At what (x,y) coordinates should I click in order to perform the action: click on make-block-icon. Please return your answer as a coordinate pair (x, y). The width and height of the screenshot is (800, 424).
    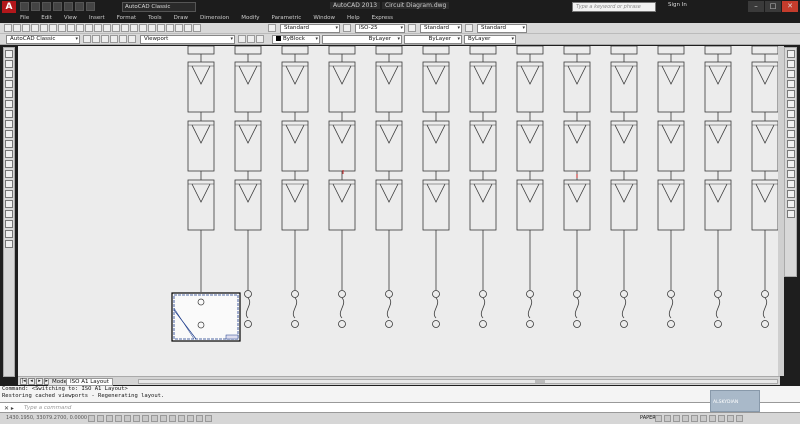
    Looking at the image, I should click on (9, 174).